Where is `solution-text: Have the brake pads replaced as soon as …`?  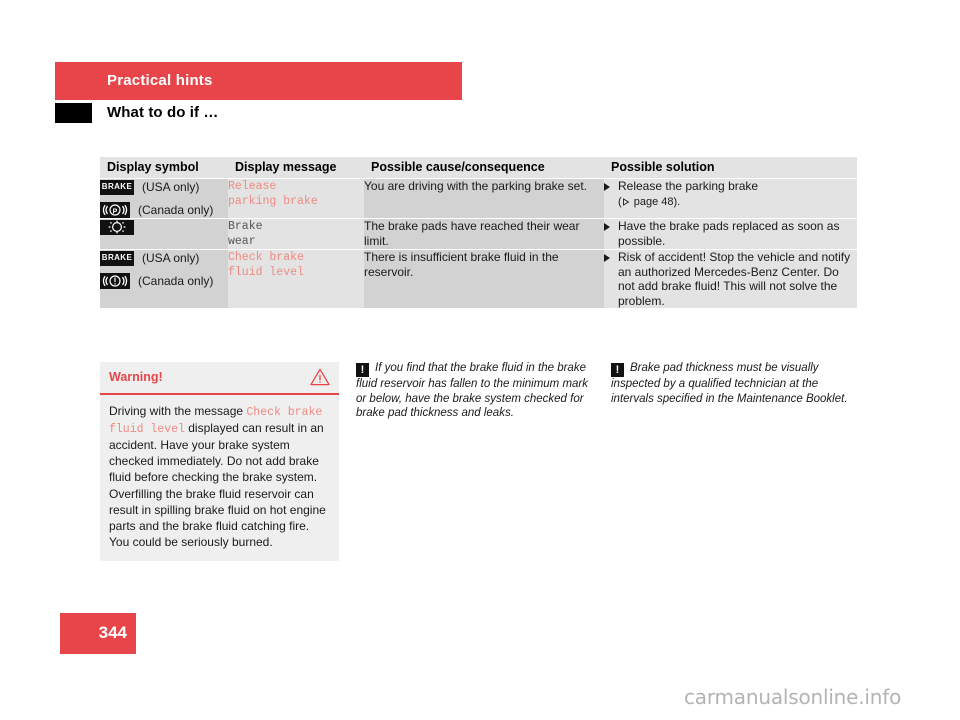
solution-text: Have the brake pads replaced as soon as … is located at coordinates (729, 233).